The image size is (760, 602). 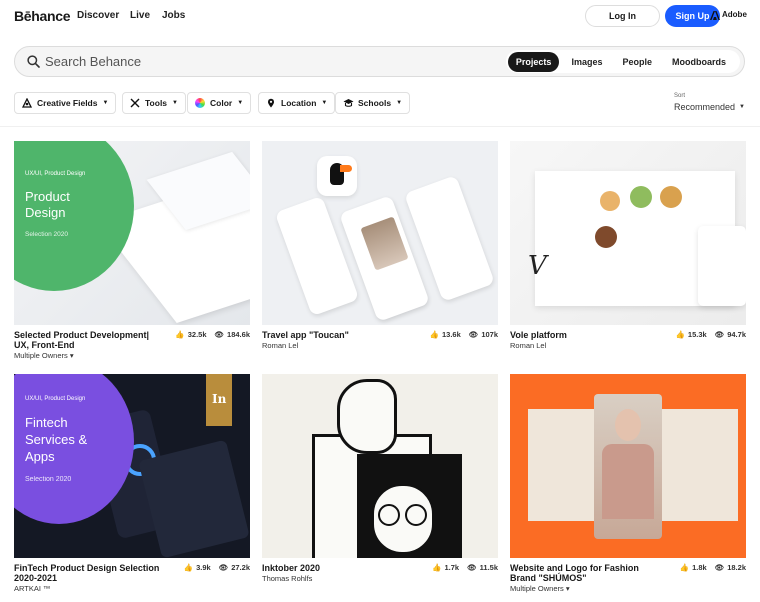 What do you see at coordinates (483, 334) in the screenshot?
I see `views-count: 👁 107k` at bounding box center [483, 334].